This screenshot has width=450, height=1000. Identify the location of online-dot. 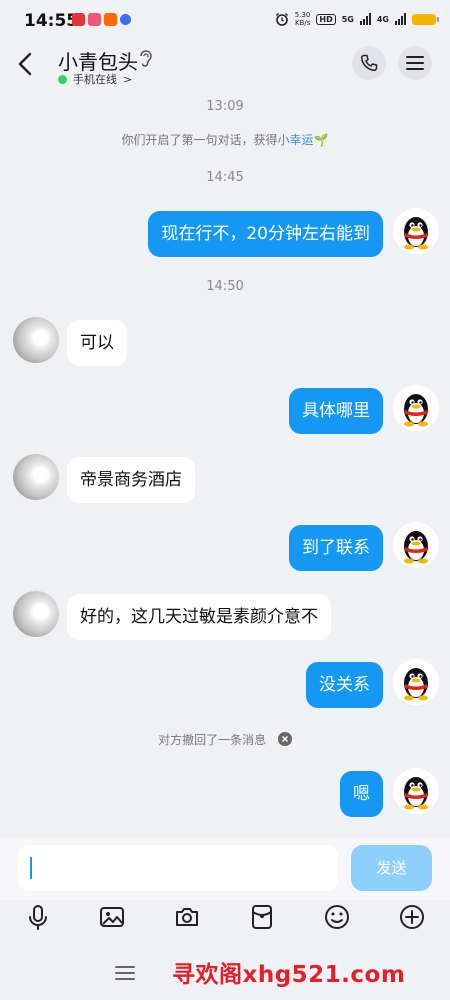
(62, 79).